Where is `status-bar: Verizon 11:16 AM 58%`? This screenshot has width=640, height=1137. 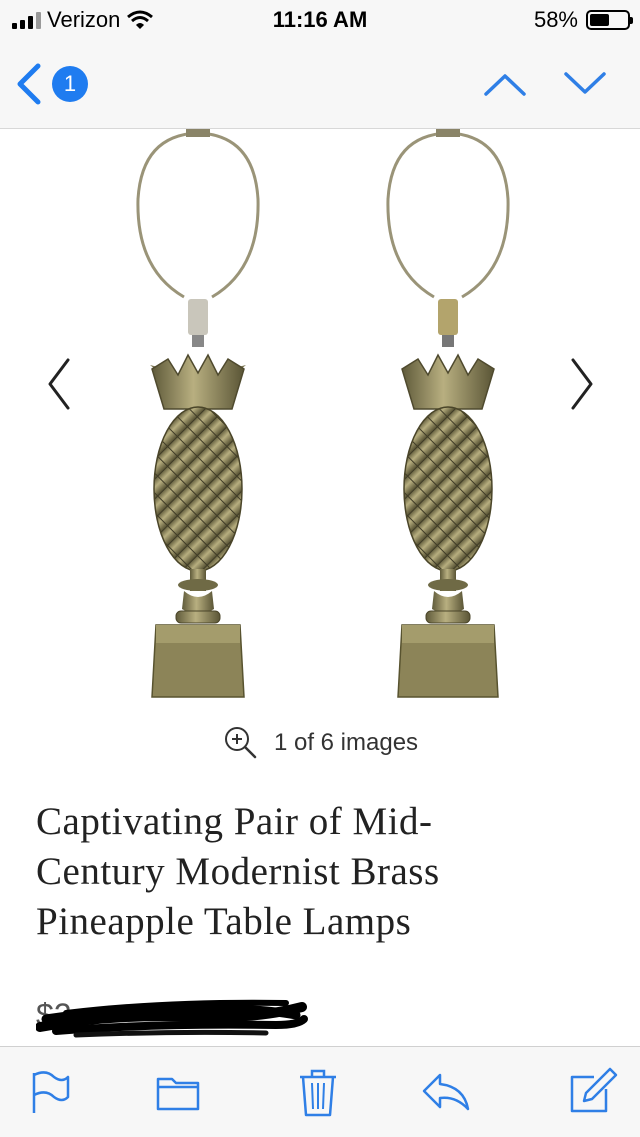
status-bar: Verizon 11:16 AM 58% is located at coordinates (320, 20).